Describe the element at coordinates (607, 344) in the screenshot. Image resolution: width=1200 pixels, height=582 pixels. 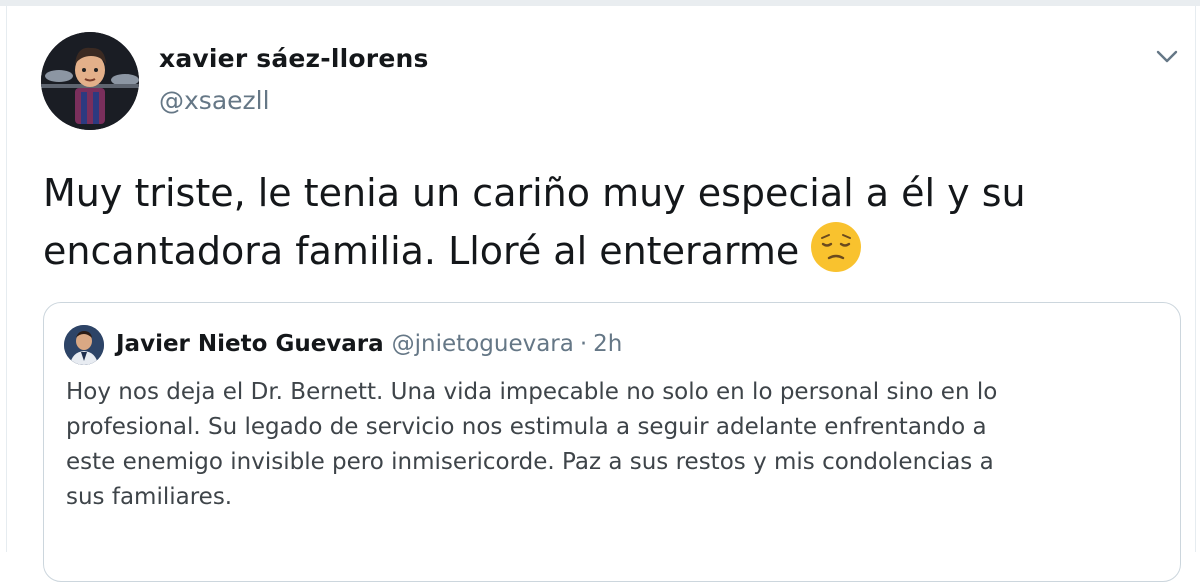
I see `quoted-timestamp: 2h` at that location.